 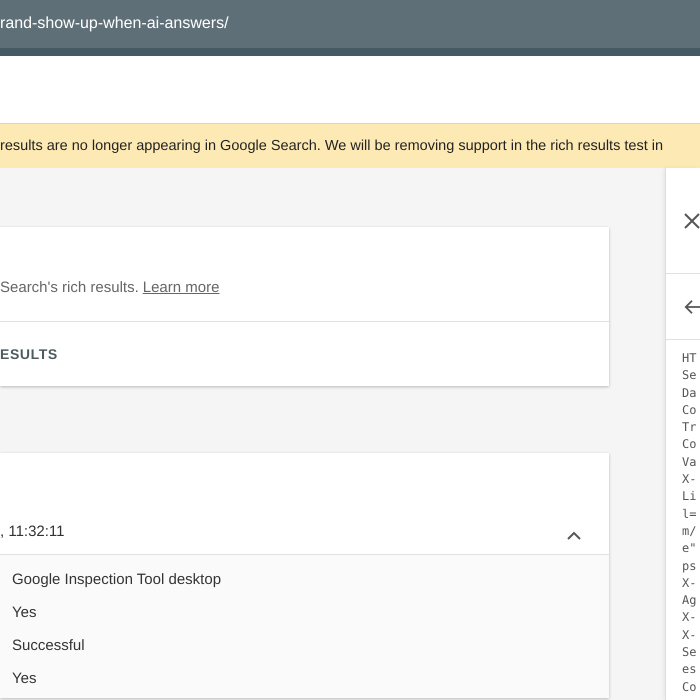 I want to click on response-header-line: Tr, so click(x=690, y=427).